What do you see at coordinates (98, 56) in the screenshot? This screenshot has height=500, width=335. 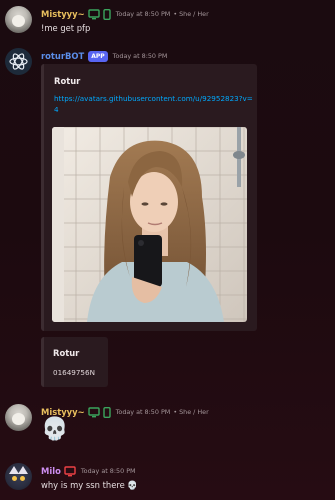 I see `app-badge: APP` at bounding box center [98, 56].